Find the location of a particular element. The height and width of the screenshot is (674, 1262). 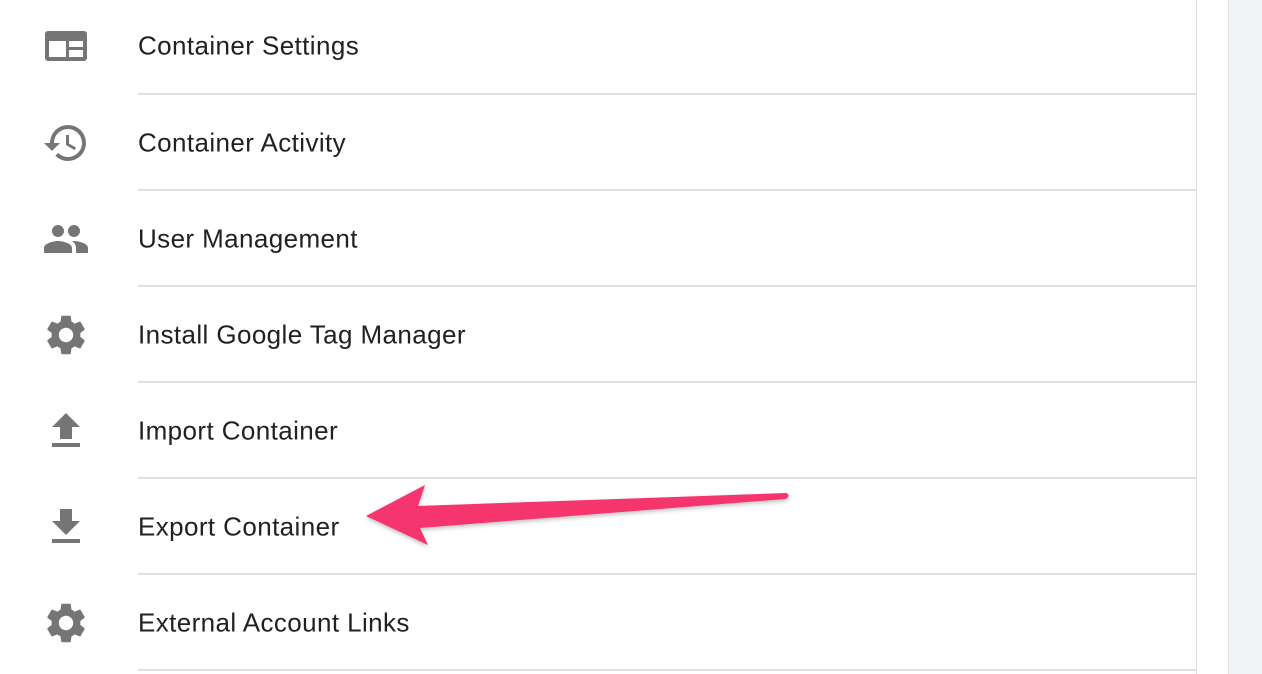

menu-item-export-container: Export Container is located at coordinates (598, 527).